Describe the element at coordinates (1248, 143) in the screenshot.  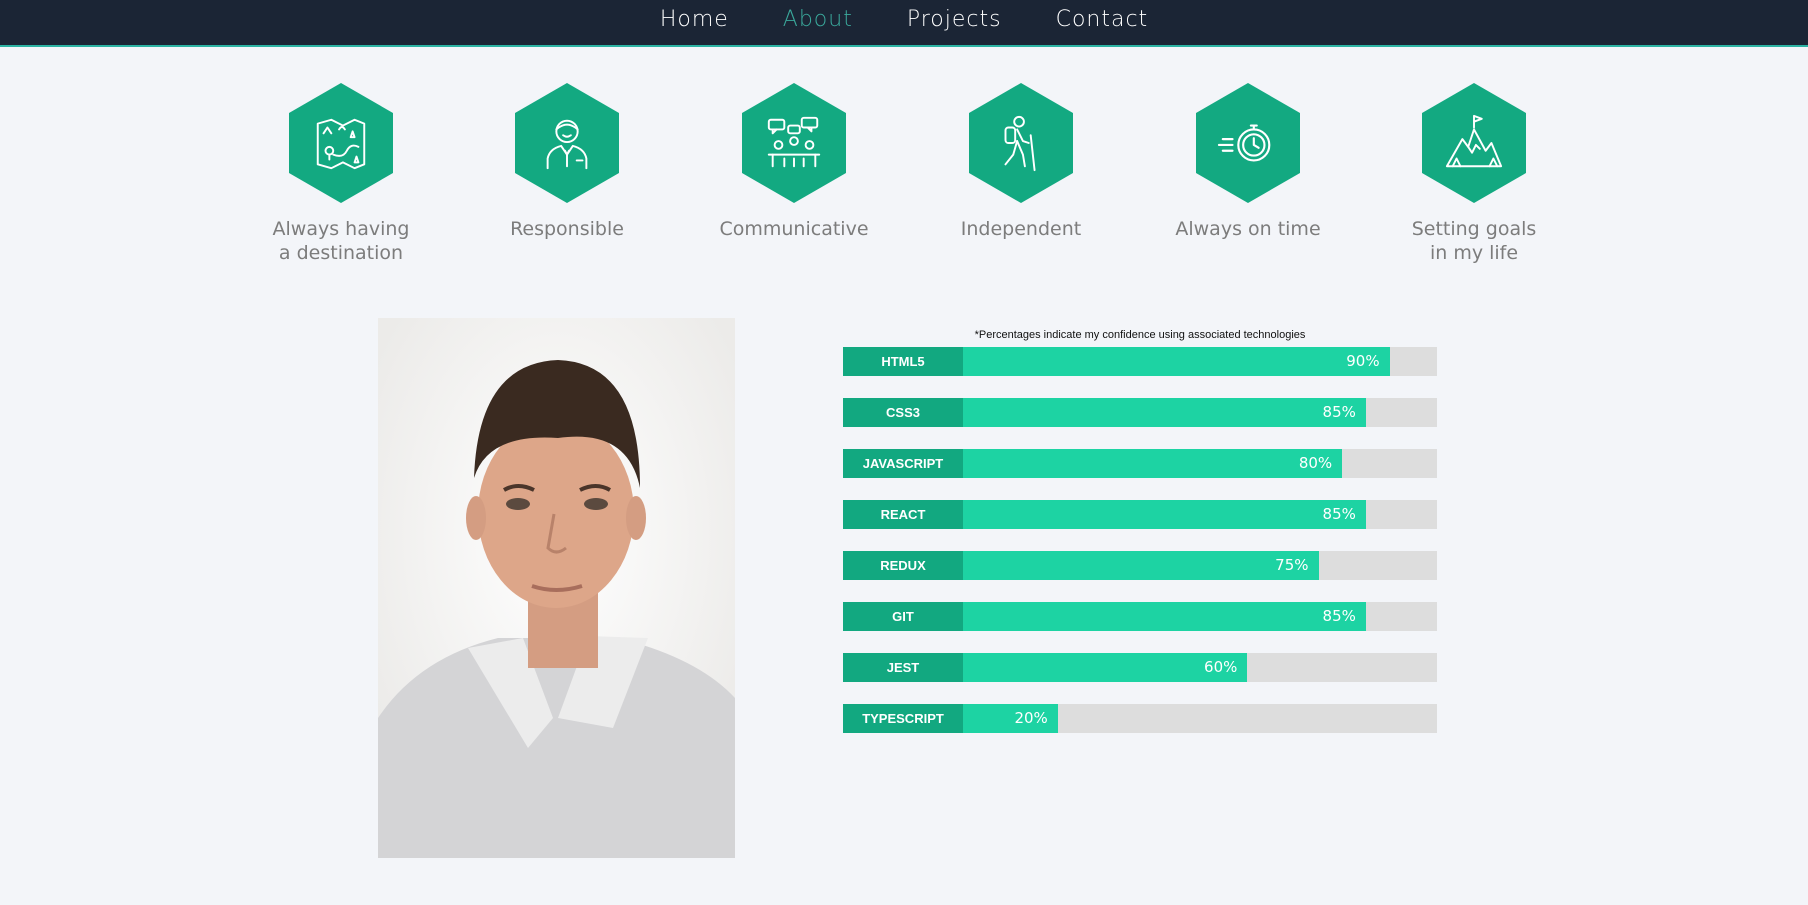
I see `stopwatch-icon` at that location.